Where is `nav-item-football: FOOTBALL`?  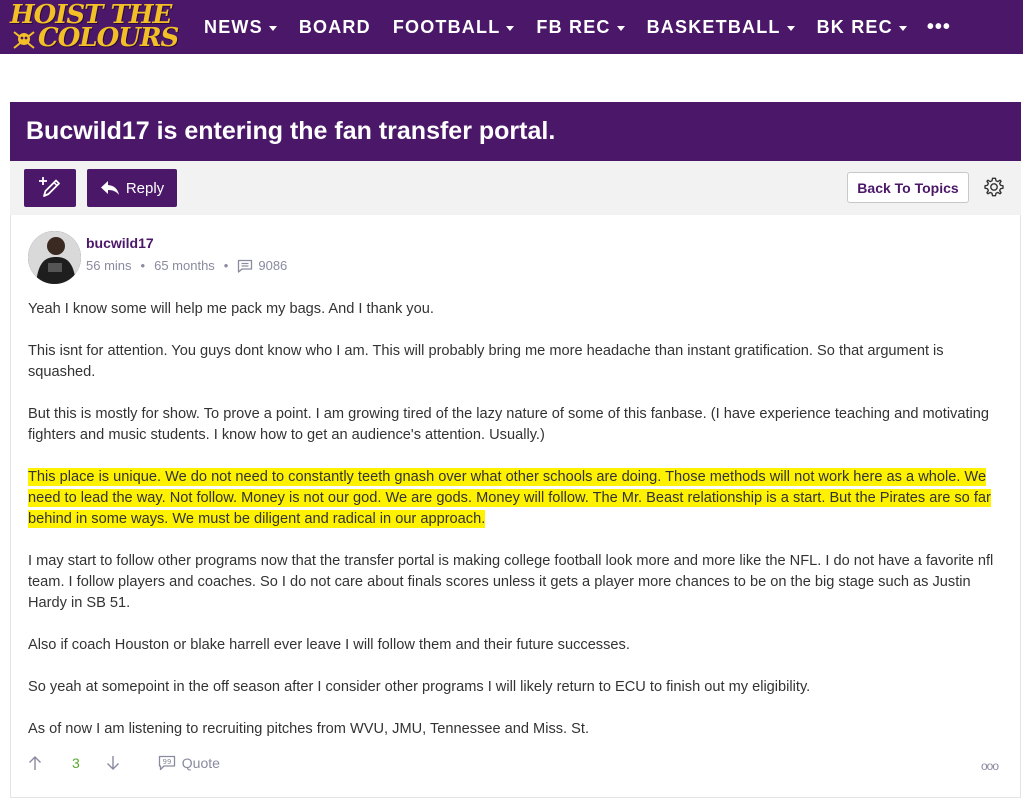 nav-item-football: FOOTBALL is located at coordinates (454, 27).